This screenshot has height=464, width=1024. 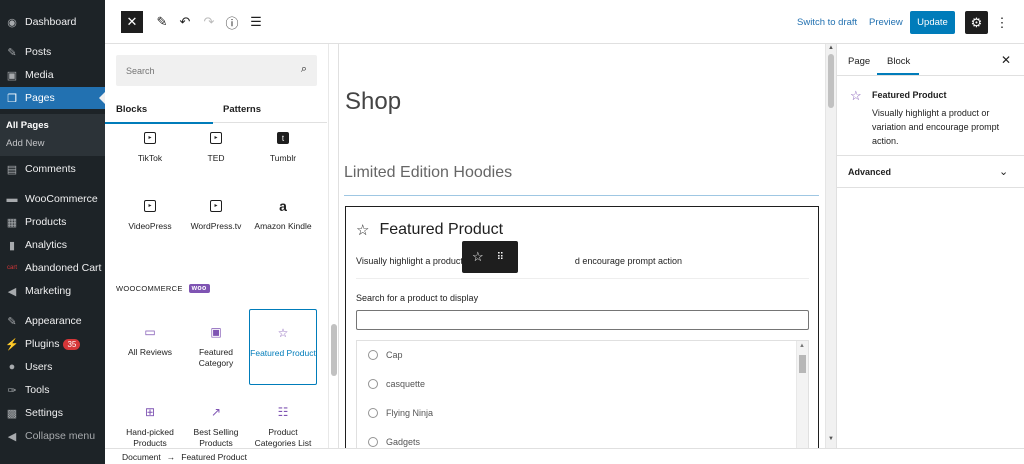 I want to click on block-tiktok: ▸ TikTok, so click(x=150, y=146).